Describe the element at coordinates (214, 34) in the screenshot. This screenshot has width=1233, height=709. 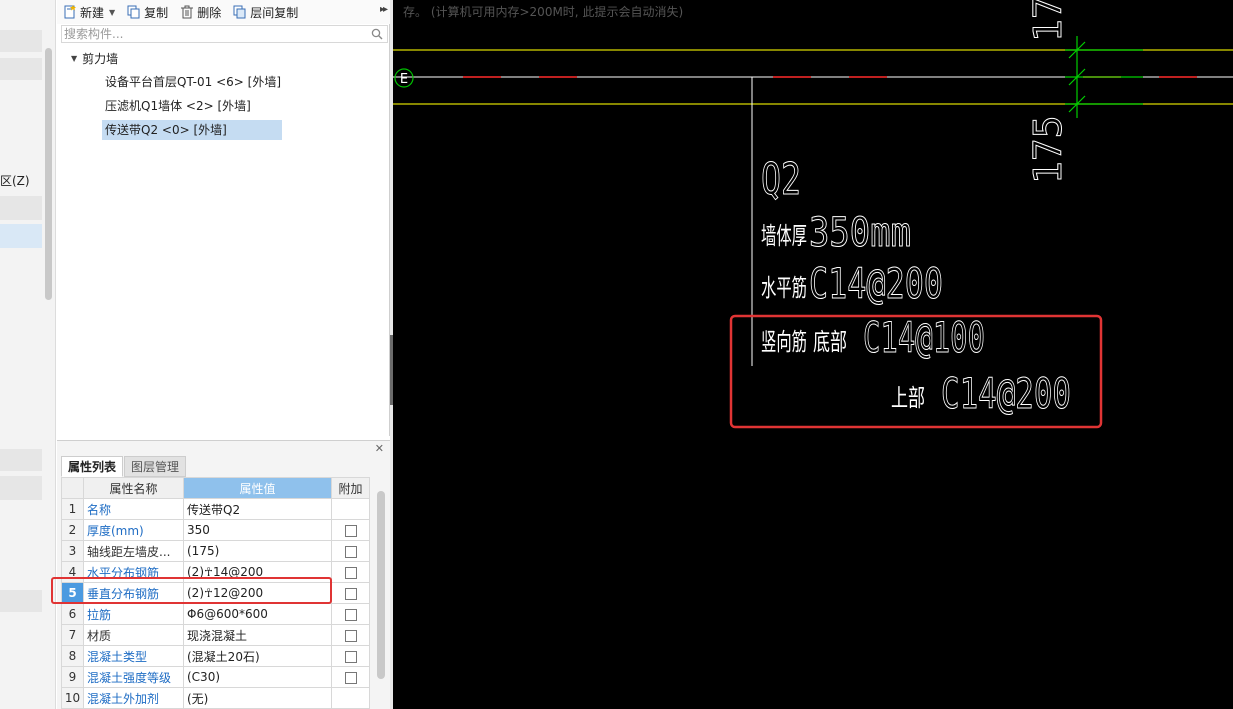
I see `search-input` at that location.